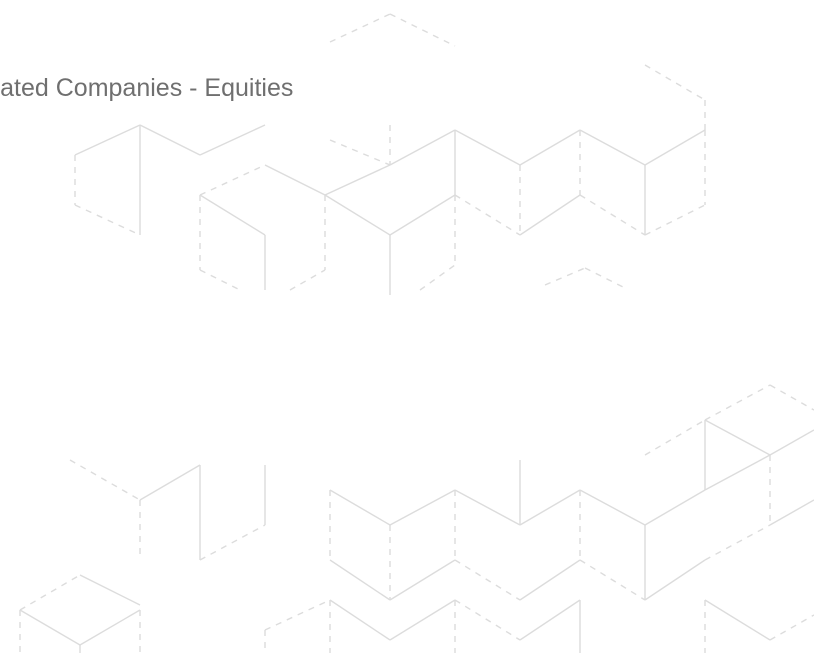  What do you see at coordinates (147, 88) in the screenshot?
I see `slide-title: porated Companies - Equities` at bounding box center [147, 88].